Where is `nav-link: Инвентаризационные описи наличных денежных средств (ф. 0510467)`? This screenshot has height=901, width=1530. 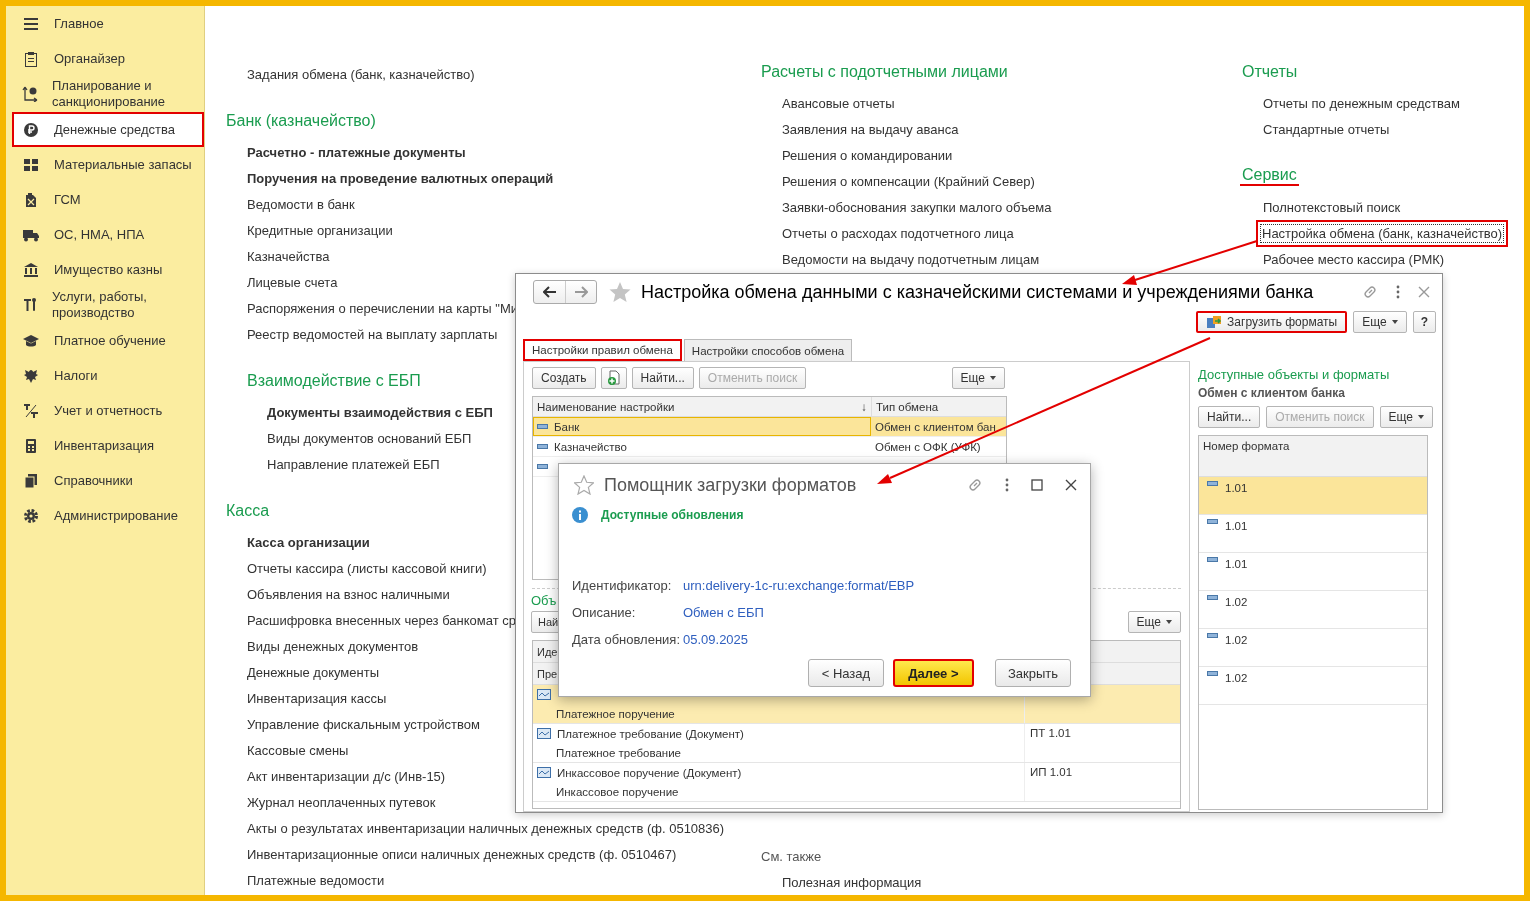
nav-link: Инвентаризационные описи наличных денежных средств (ф. 0510467) is located at coordinates (462, 854).